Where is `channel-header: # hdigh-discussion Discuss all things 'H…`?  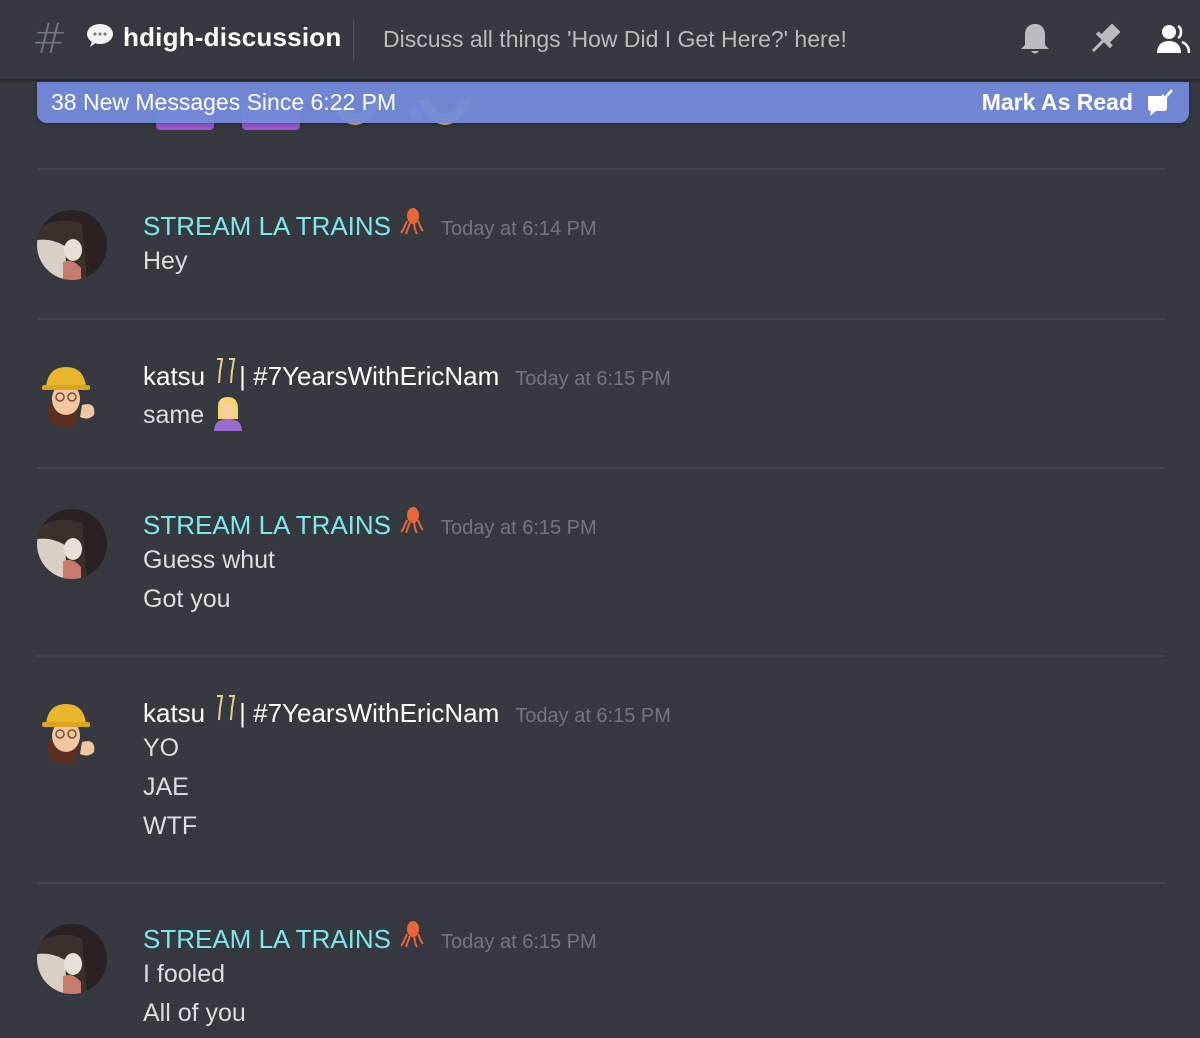
channel-header: # hdigh-discussion Discuss all things 'H… is located at coordinates (600, 40).